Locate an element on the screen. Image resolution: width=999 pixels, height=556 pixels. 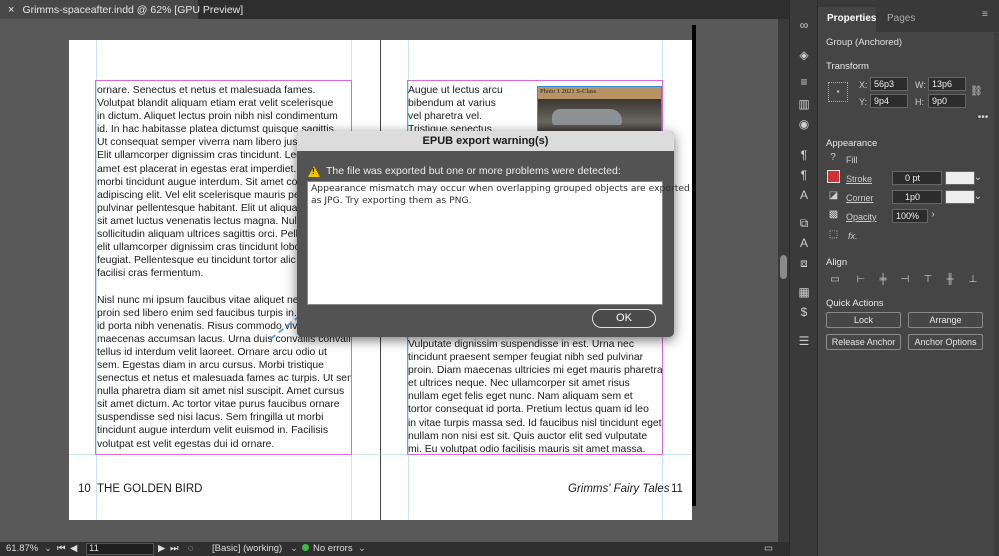
right-page-number: 11 is located at coordinates (677, 489).